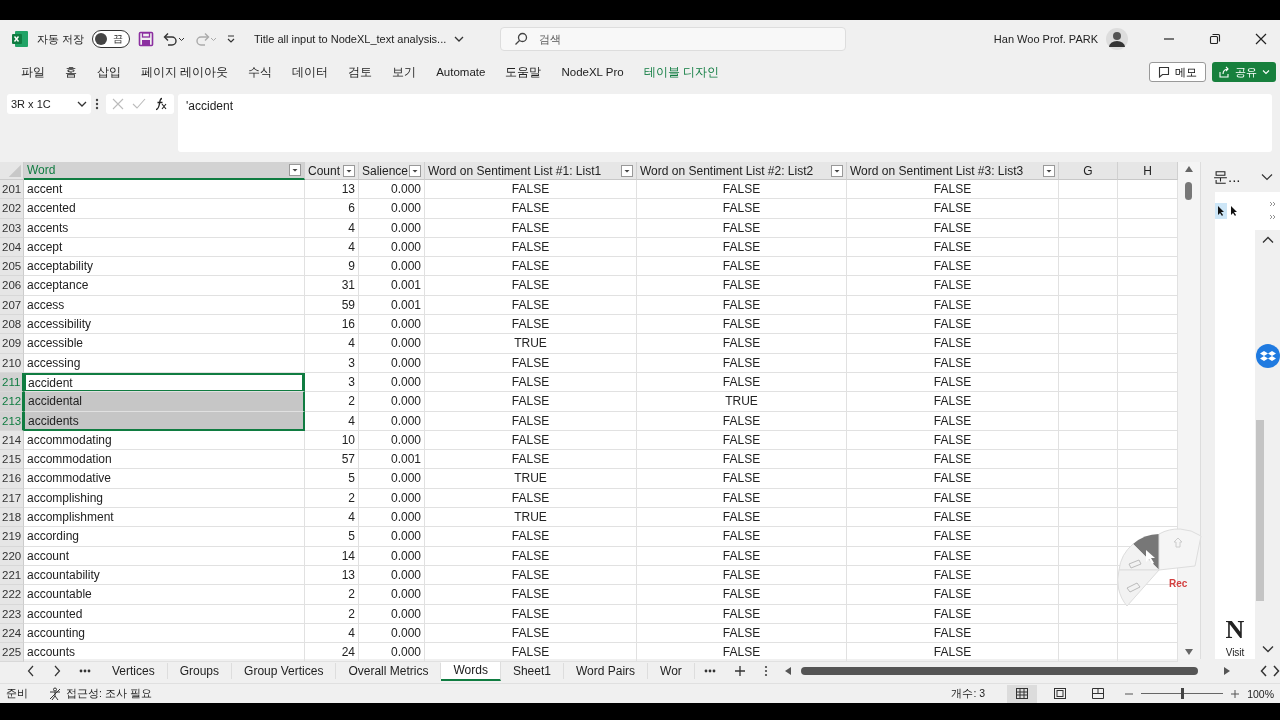  Describe the element at coordinates (404, 72) in the screenshot. I see `ribbon-tab: 보기` at that location.